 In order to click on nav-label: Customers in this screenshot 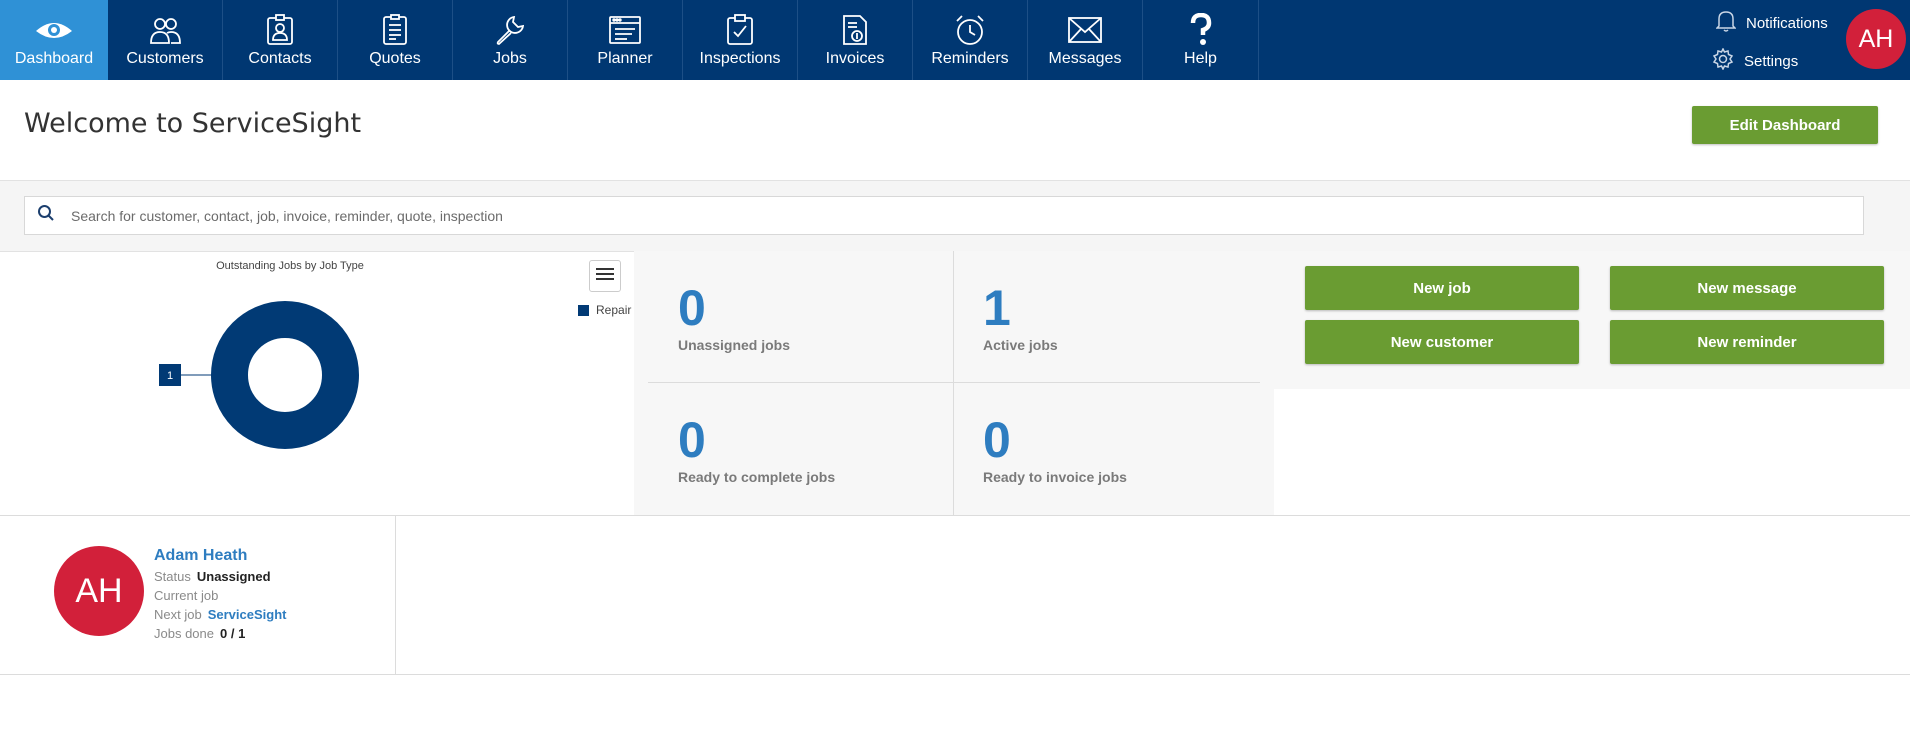, I will do `click(165, 58)`.